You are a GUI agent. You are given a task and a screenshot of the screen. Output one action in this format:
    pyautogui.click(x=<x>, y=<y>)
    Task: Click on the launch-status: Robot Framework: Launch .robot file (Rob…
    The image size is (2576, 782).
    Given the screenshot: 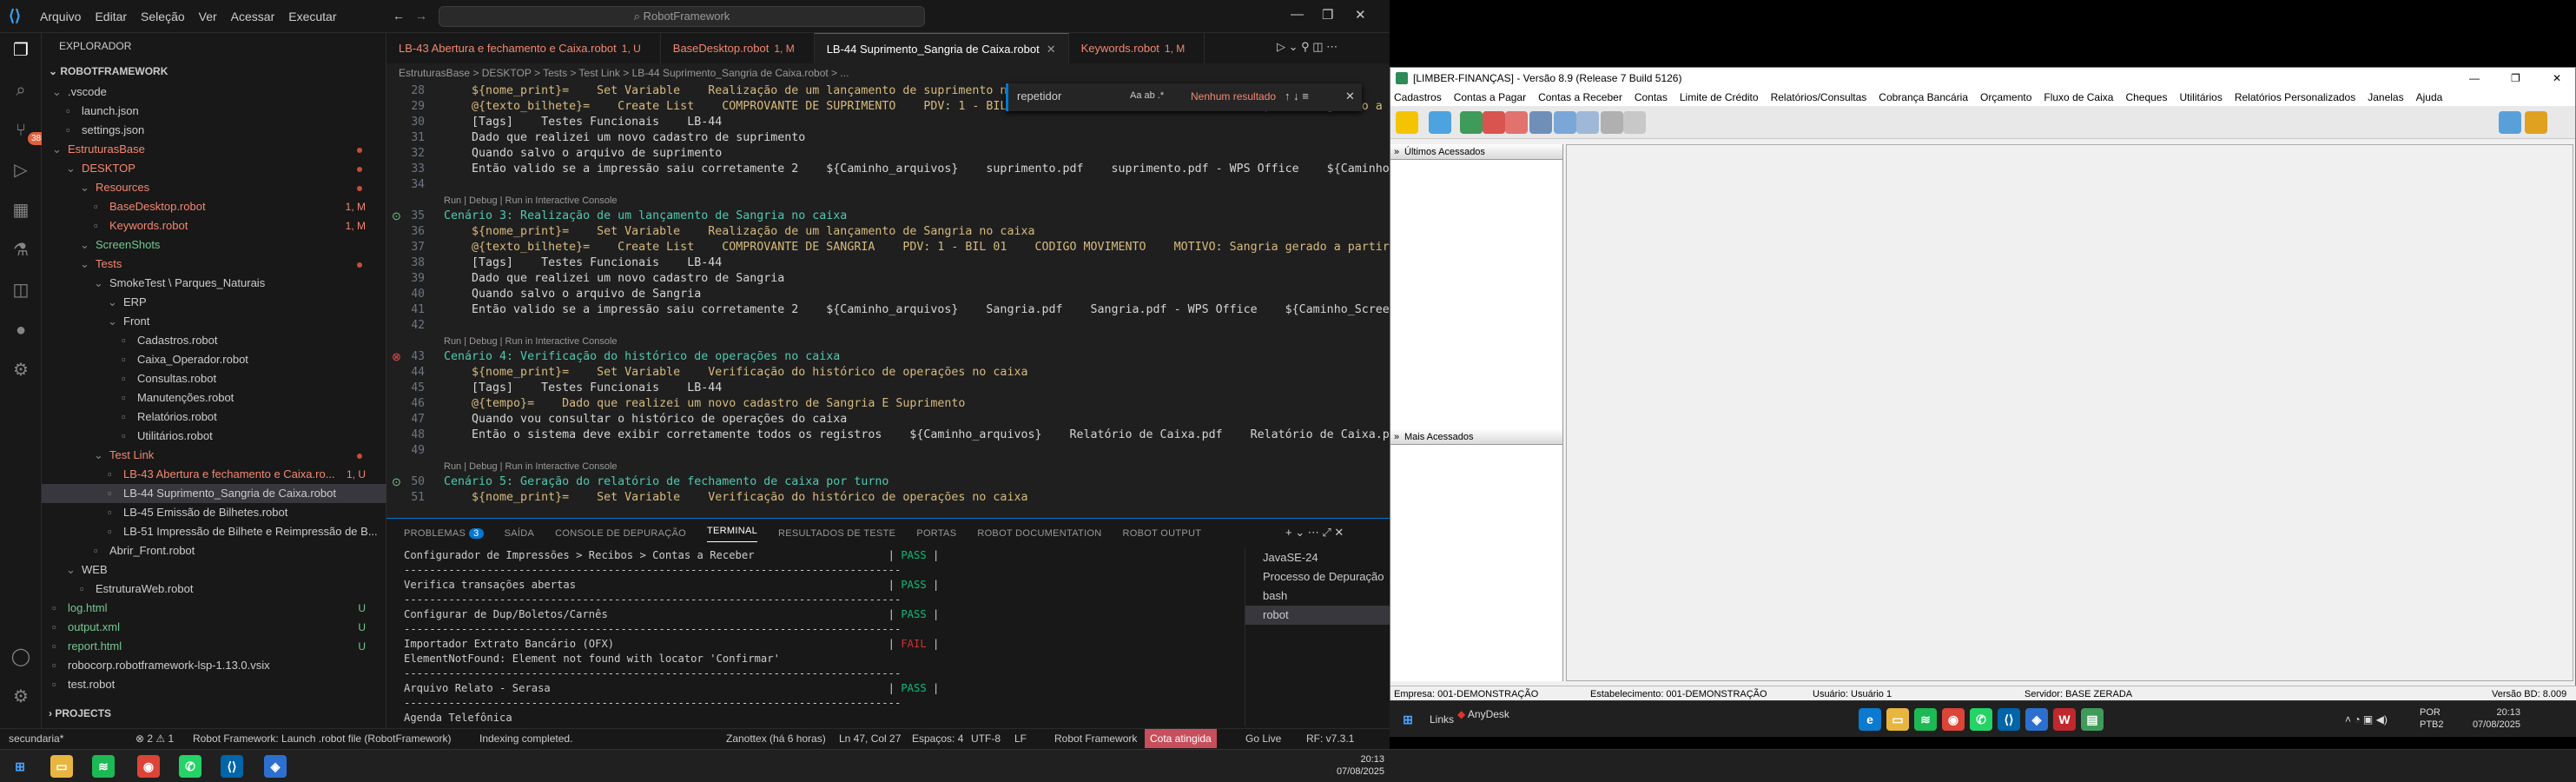 What is the action you would take?
    pyautogui.click(x=322, y=738)
    